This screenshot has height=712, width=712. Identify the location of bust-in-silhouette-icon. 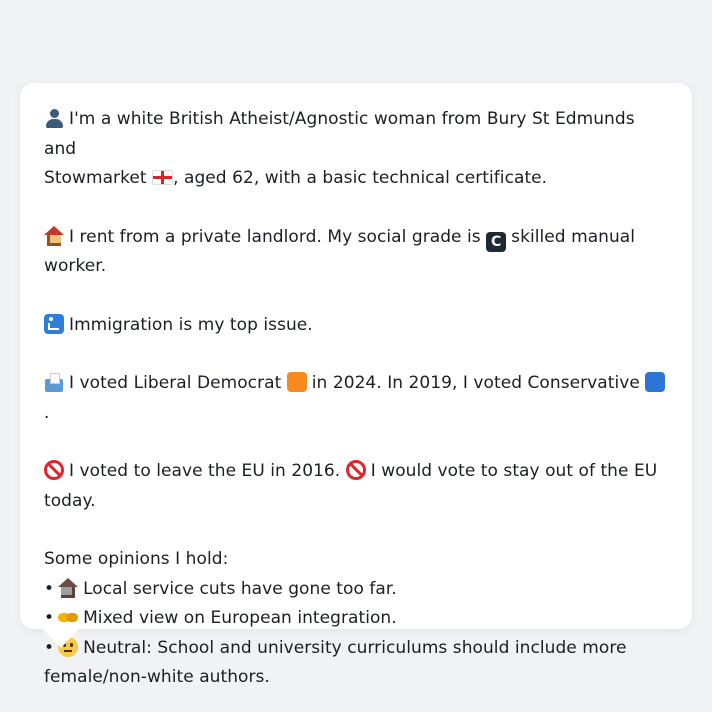
(54, 118).